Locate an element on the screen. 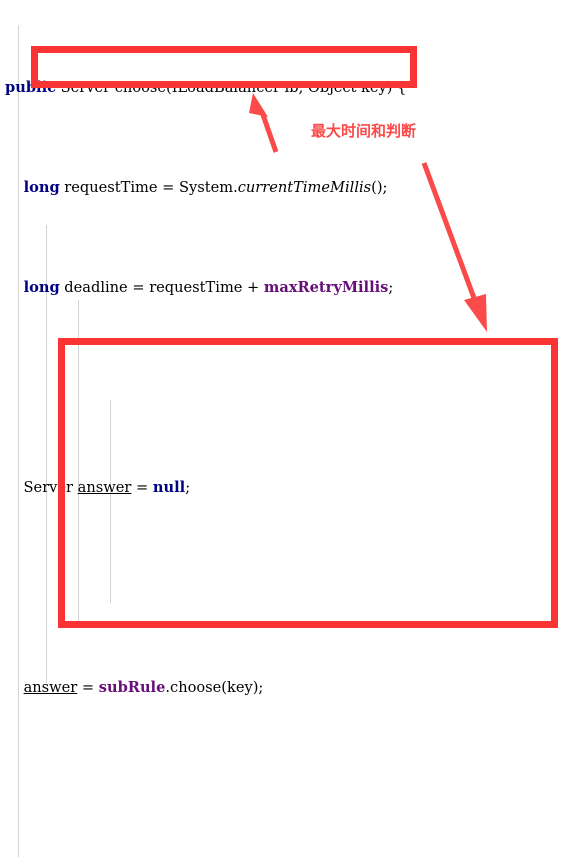  code-line: Server answer = null; is located at coordinates (98, 487).